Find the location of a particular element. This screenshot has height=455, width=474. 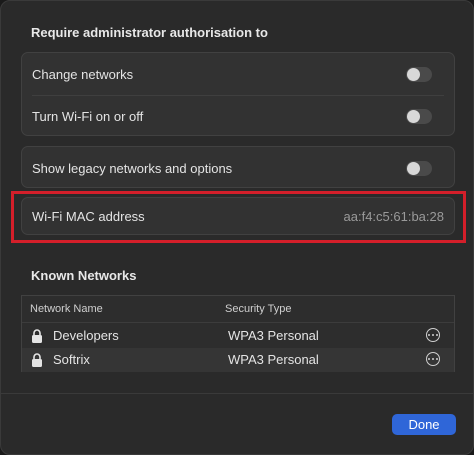

table-header: Network Name Security Type is located at coordinates (238, 309).